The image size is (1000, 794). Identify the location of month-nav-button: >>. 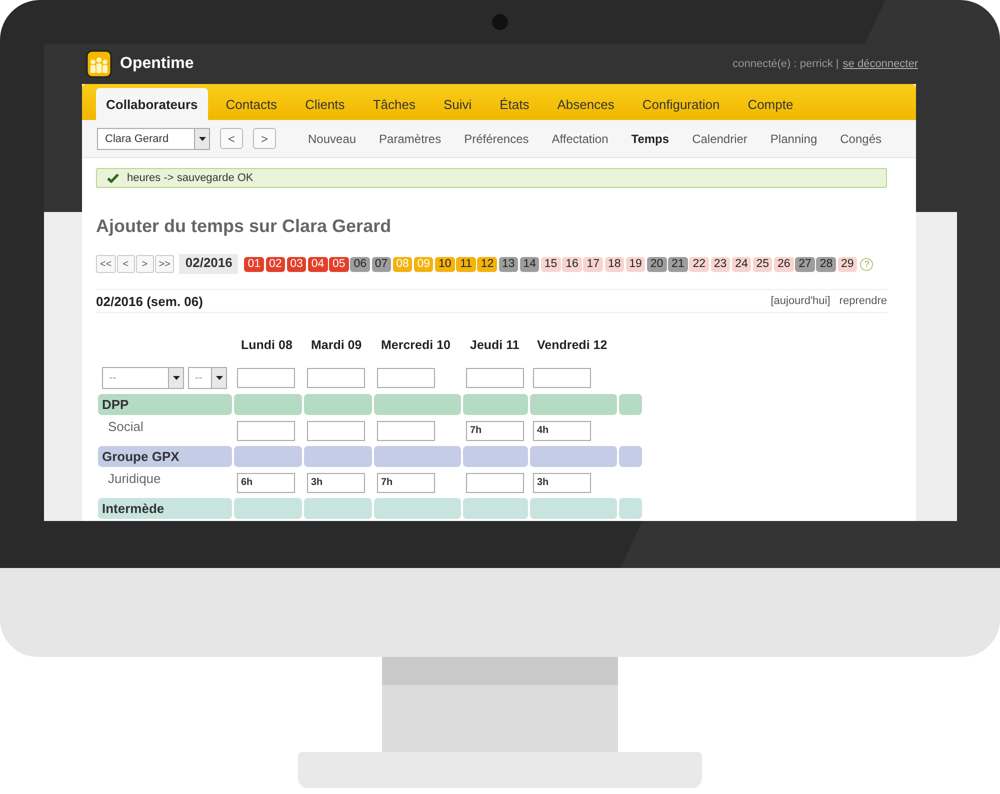
(164, 264).